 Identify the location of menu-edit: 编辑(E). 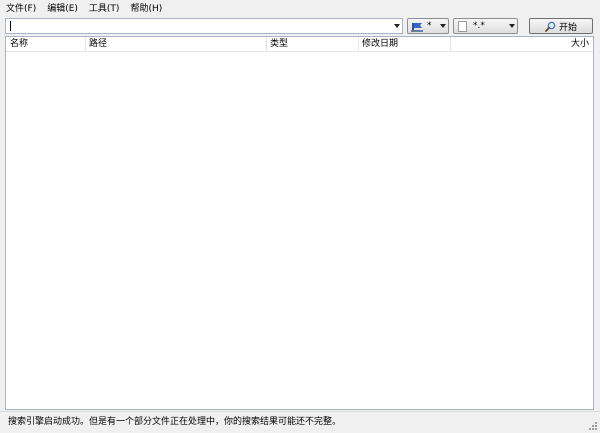
(62, 8).